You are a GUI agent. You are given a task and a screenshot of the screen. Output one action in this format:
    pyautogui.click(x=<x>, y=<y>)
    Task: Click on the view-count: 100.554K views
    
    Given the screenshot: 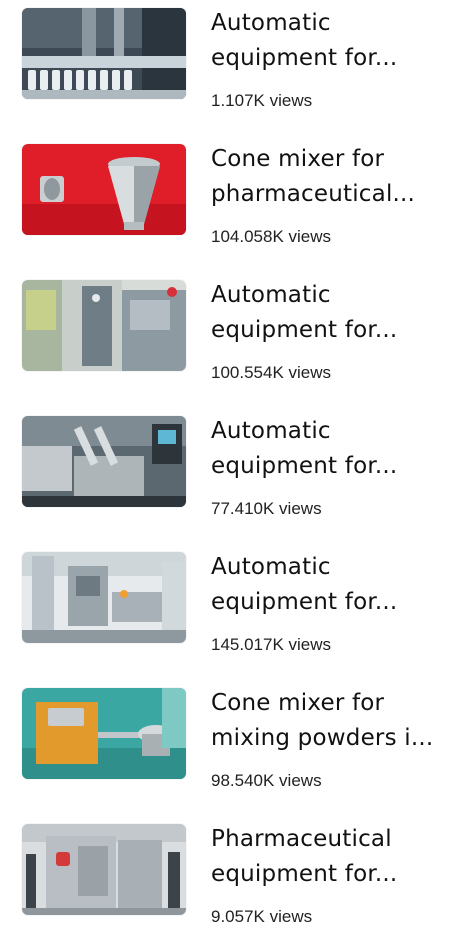 What is the action you would take?
    pyautogui.click(x=271, y=372)
    